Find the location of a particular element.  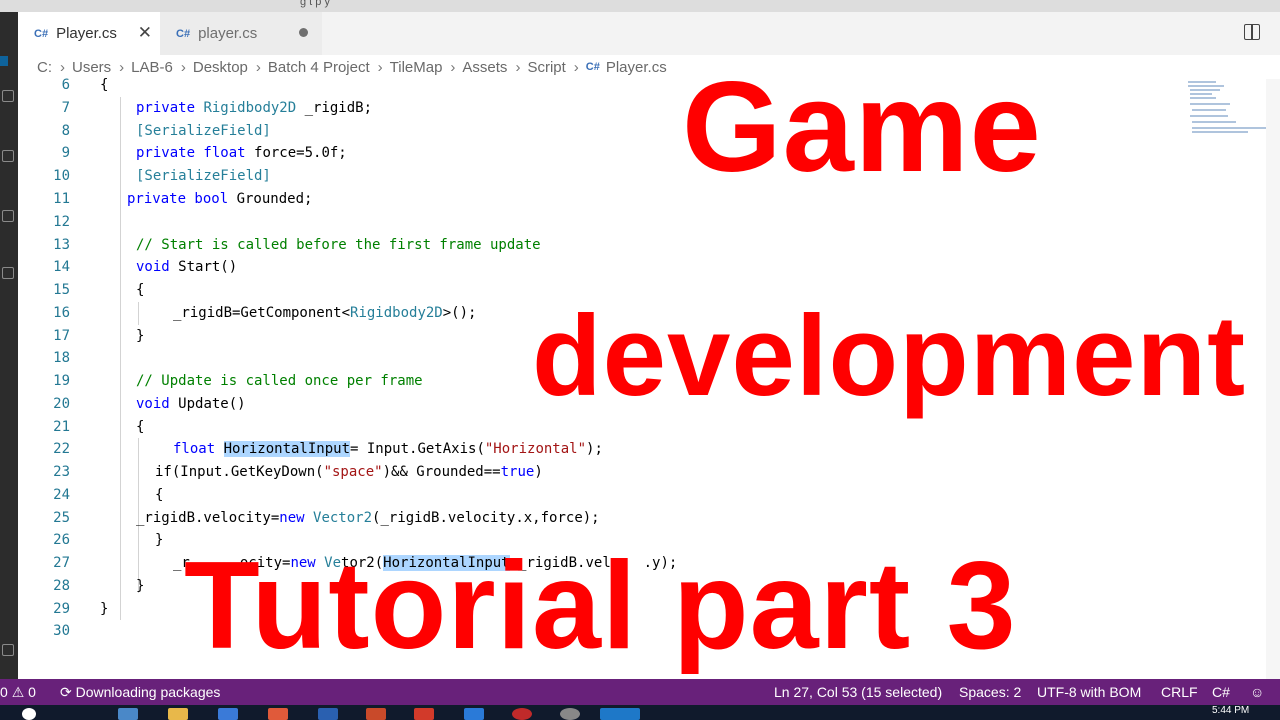

keyword: void is located at coordinates (157, 404).